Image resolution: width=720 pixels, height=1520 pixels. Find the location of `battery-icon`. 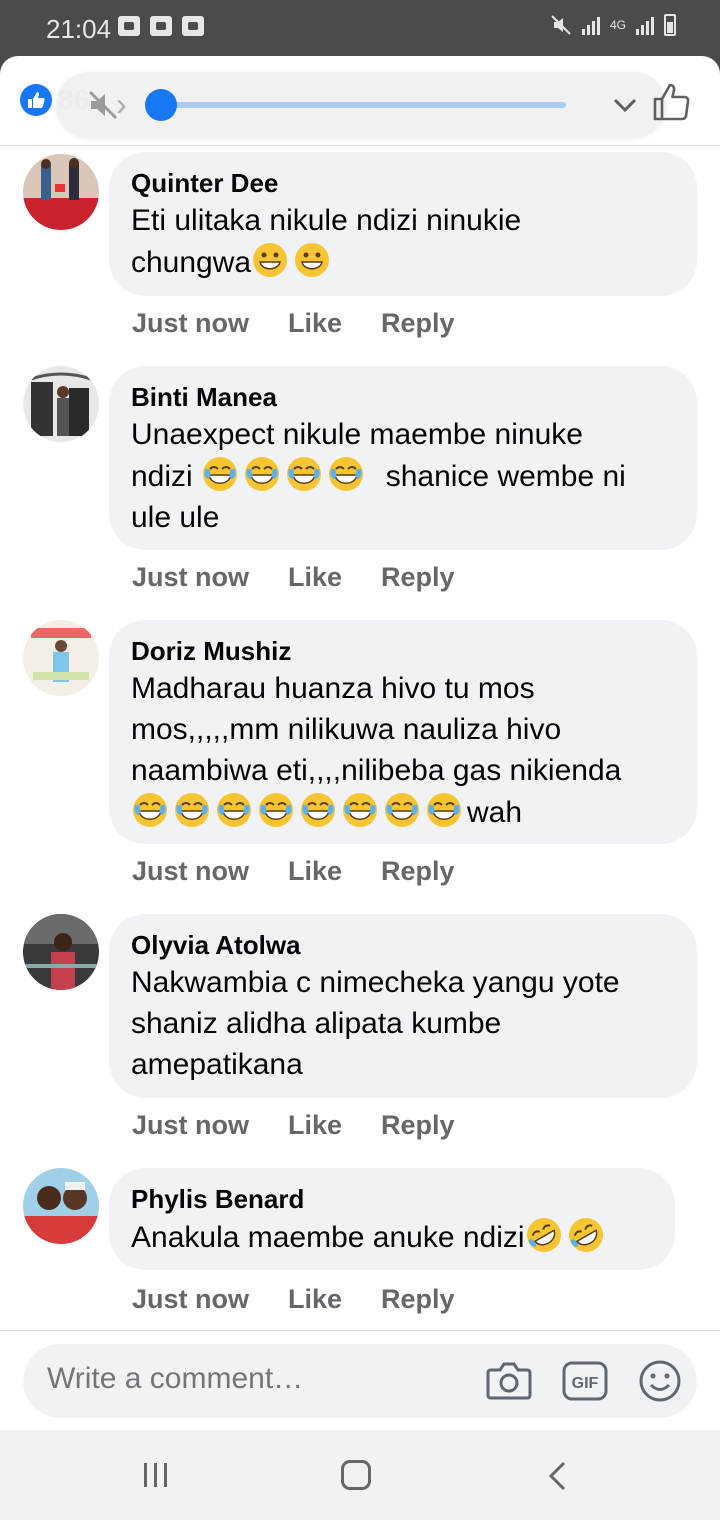

battery-icon is located at coordinates (670, 25).